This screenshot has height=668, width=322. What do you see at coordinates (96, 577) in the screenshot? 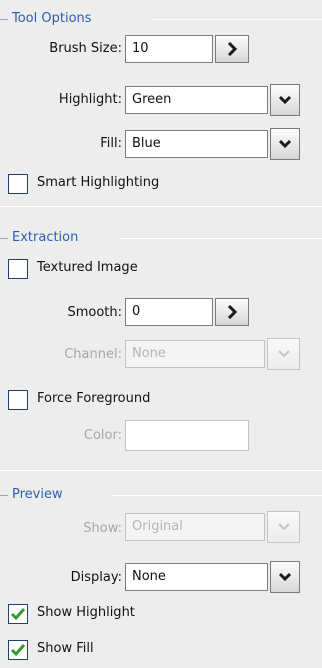
I see `display-label: Display:` at bounding box center [96, 577].